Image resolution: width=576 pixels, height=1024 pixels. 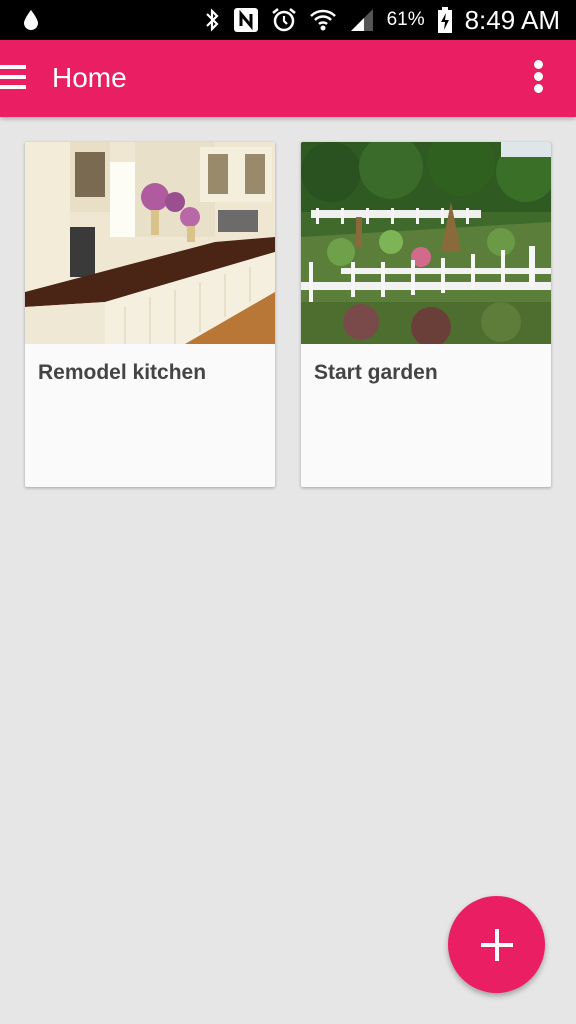 What do you see at coordinates (122, 372) in the screenshot?
I see `card-title: Remodel kitchen` at bounding box center [122, 372].